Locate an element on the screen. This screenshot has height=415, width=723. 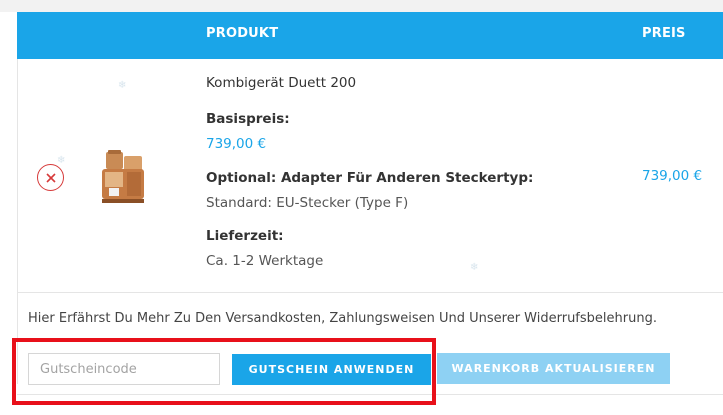
option-value: Standard: EU-Stecker (Type F) is located at coordinates (307, 203).